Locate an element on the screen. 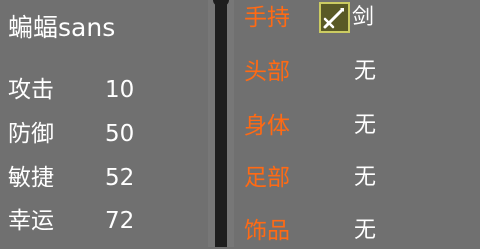 This screenshot has height=249, width=480. stat-value: 72 is located at coordinates (120, 221).